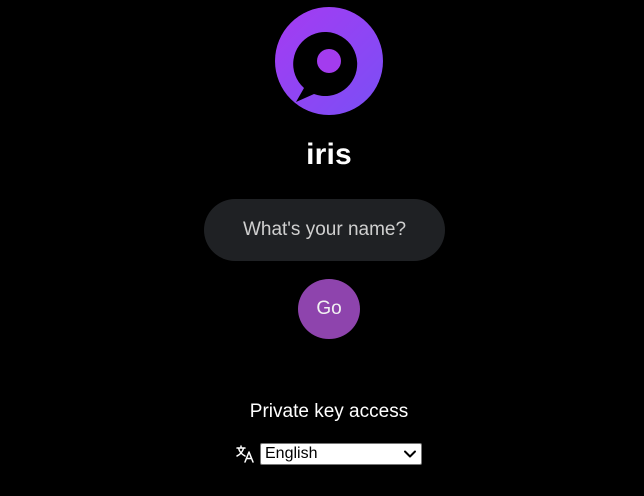  I want to click on language-selector-row: English, so click(328, 454).